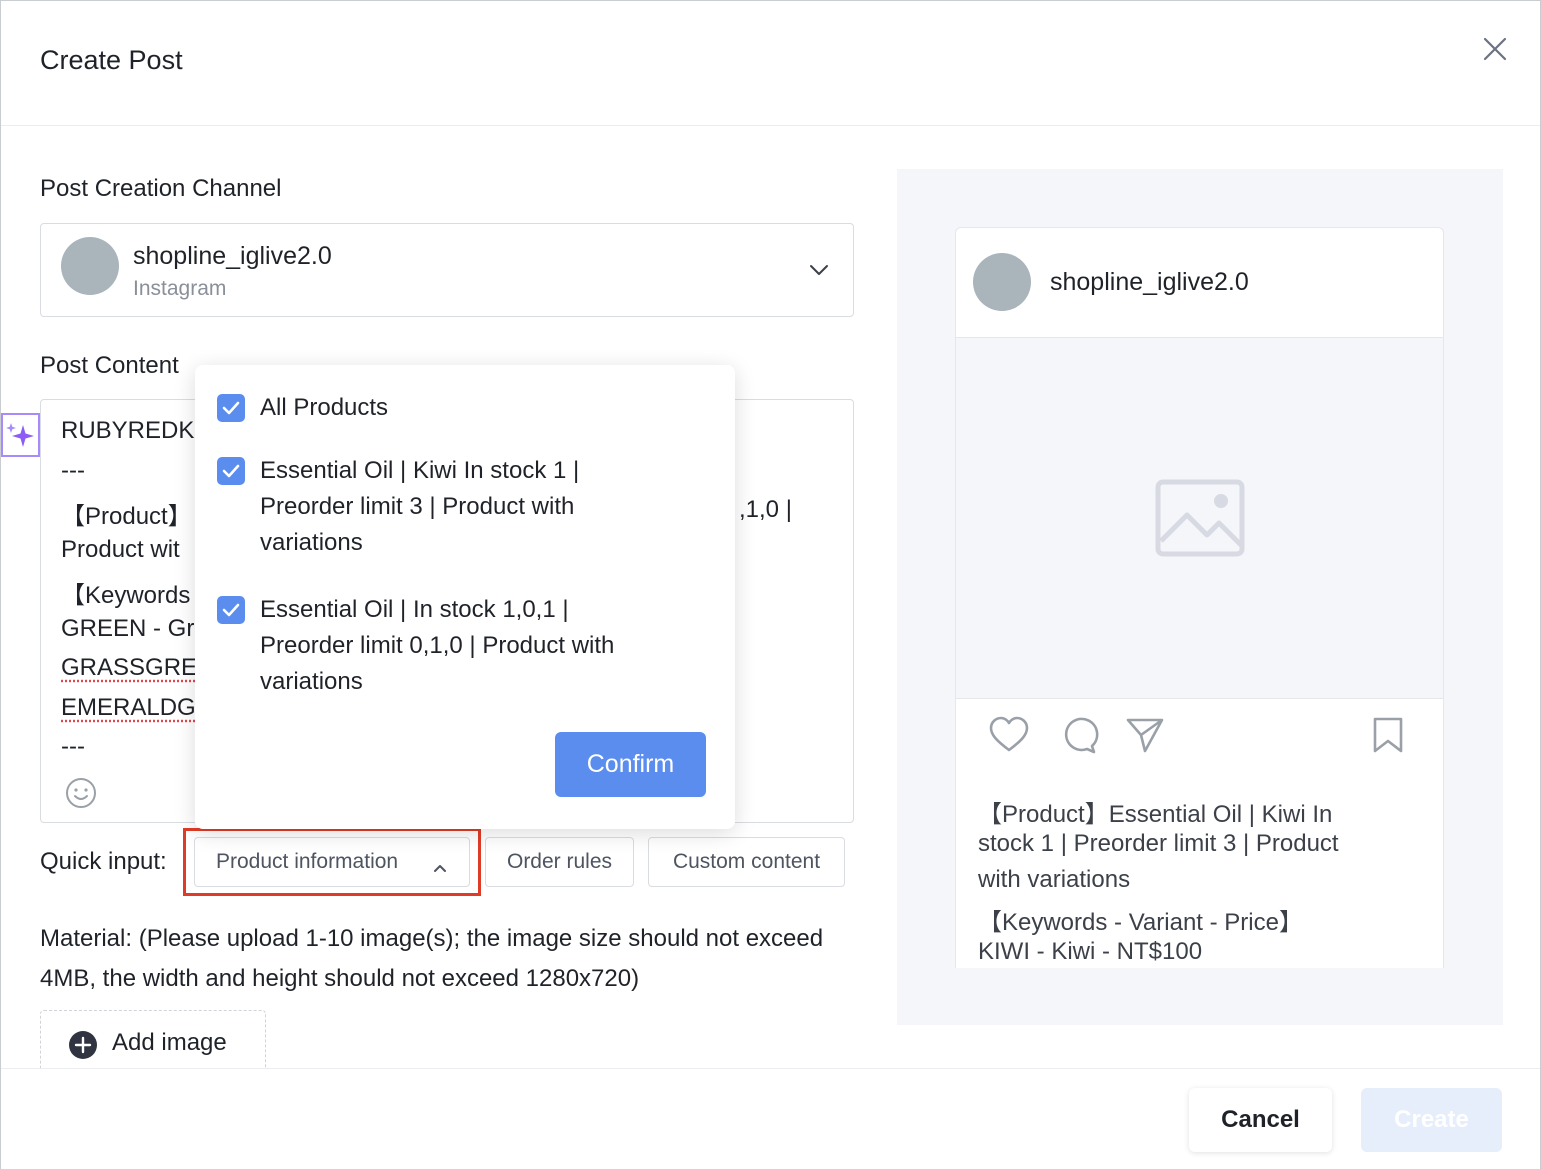 The width and height of the screenshot is (1541, 1169). I want to click on content-line: RUBYREDK, so click(128, 430).